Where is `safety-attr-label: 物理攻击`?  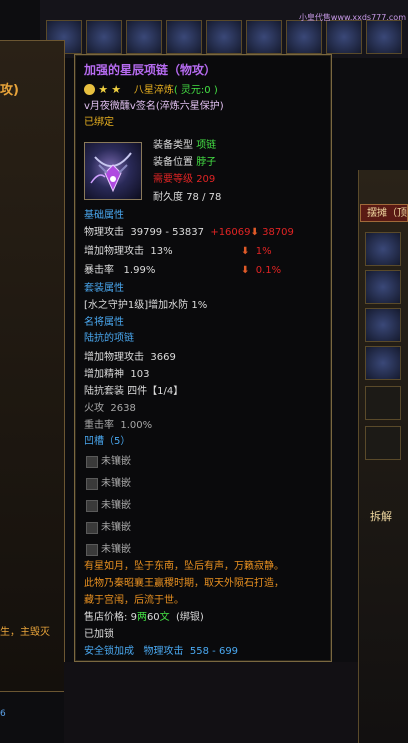
safety-attr-label: 物理攻击 is located at coordinates (163, 651).